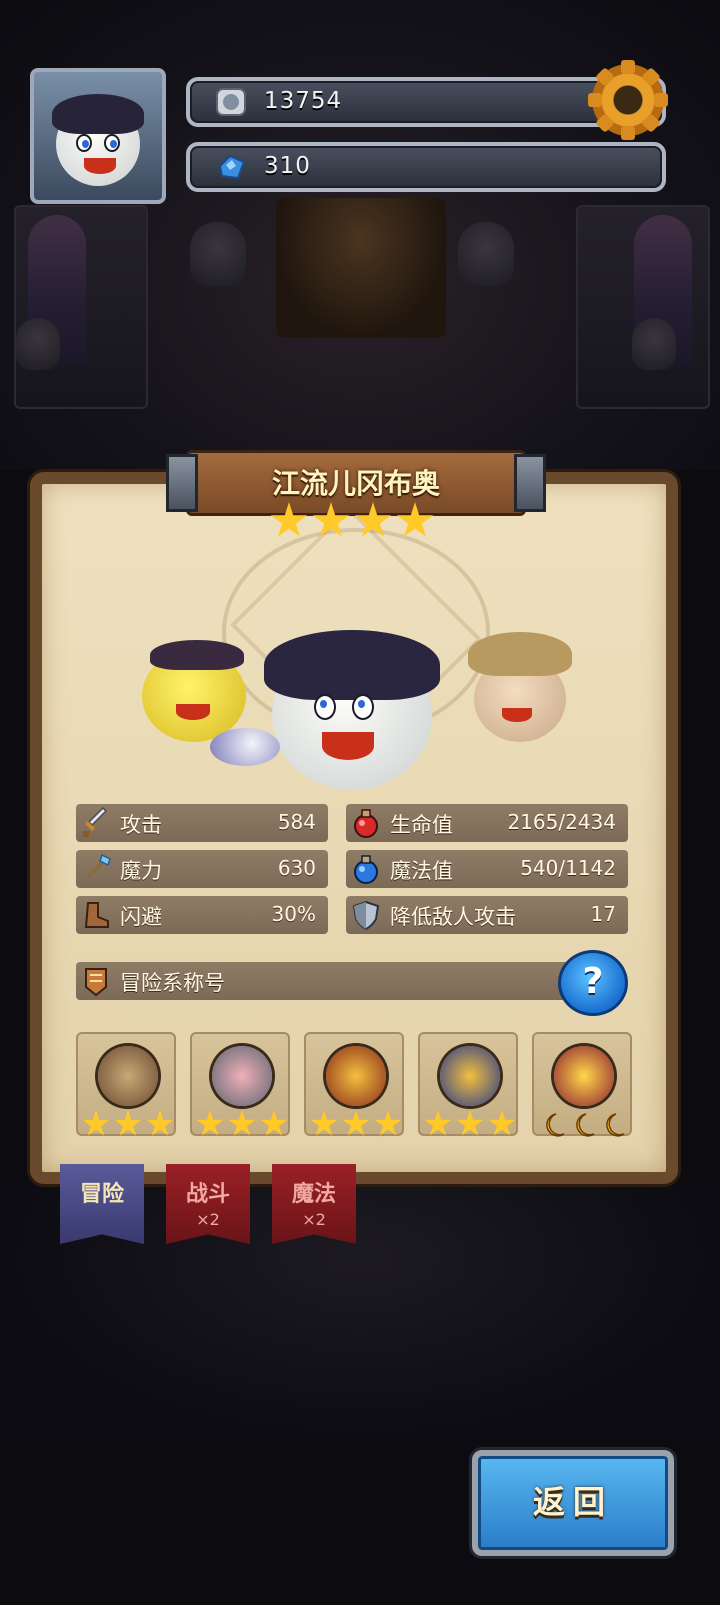 Image resolution: width=720 pixels, height=1605 pixels. I want to click on telescope-medal-icon, so click(128, 1076).